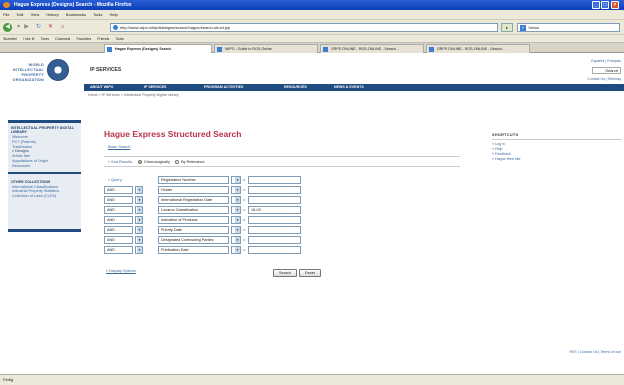  What do you see at coordinates (193, 180) in the screenshot?
I see `field-select: Registration Number` at bounding box center [193, 180].